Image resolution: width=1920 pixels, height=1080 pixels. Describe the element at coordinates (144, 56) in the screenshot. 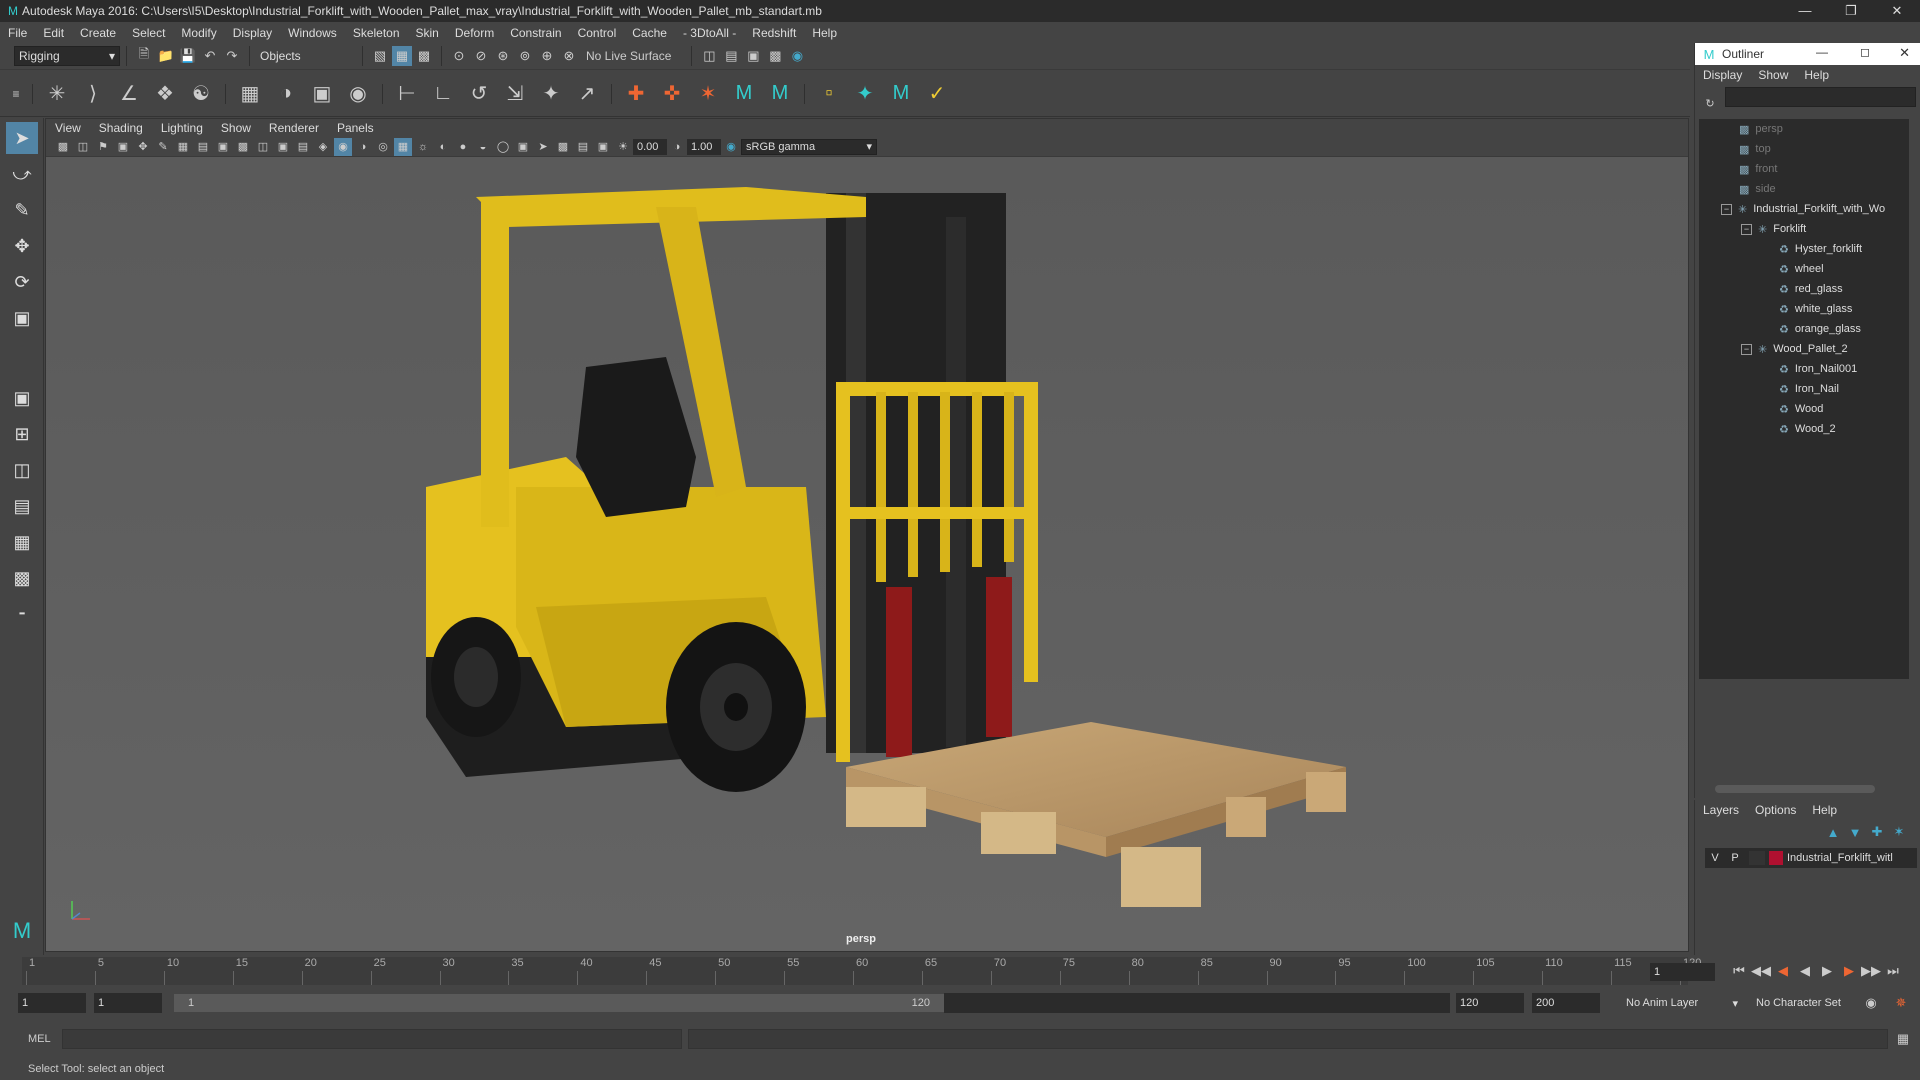

I see `new-scene-icon: 🗎` at that location.